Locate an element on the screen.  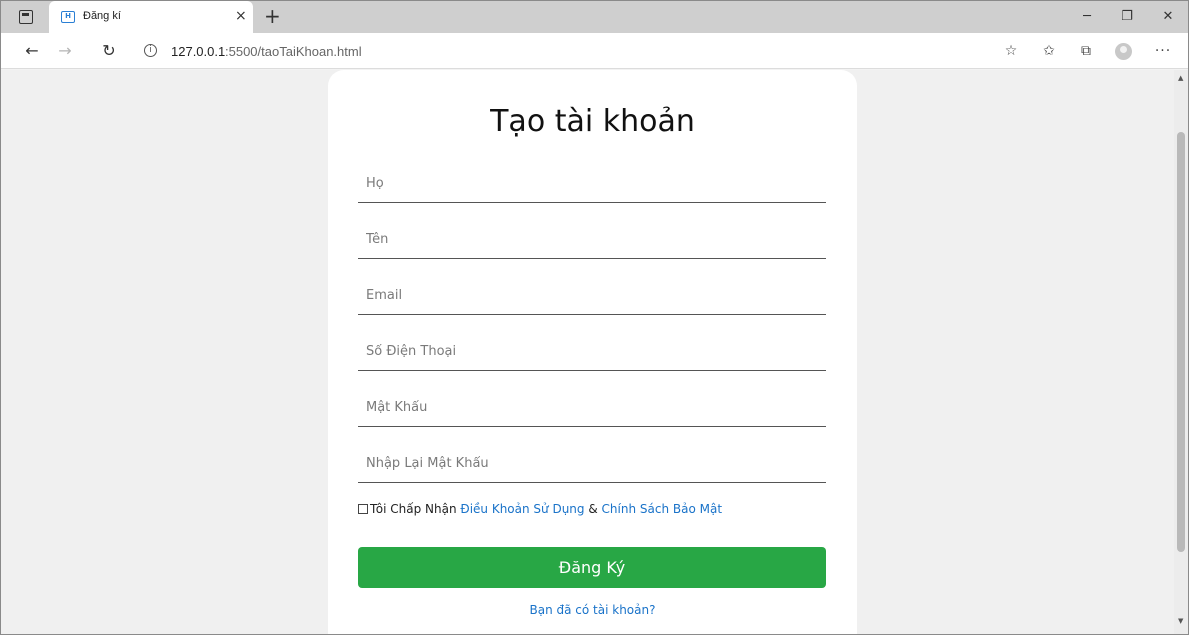
tab-actions-icon is located at coordinates (26, 17).